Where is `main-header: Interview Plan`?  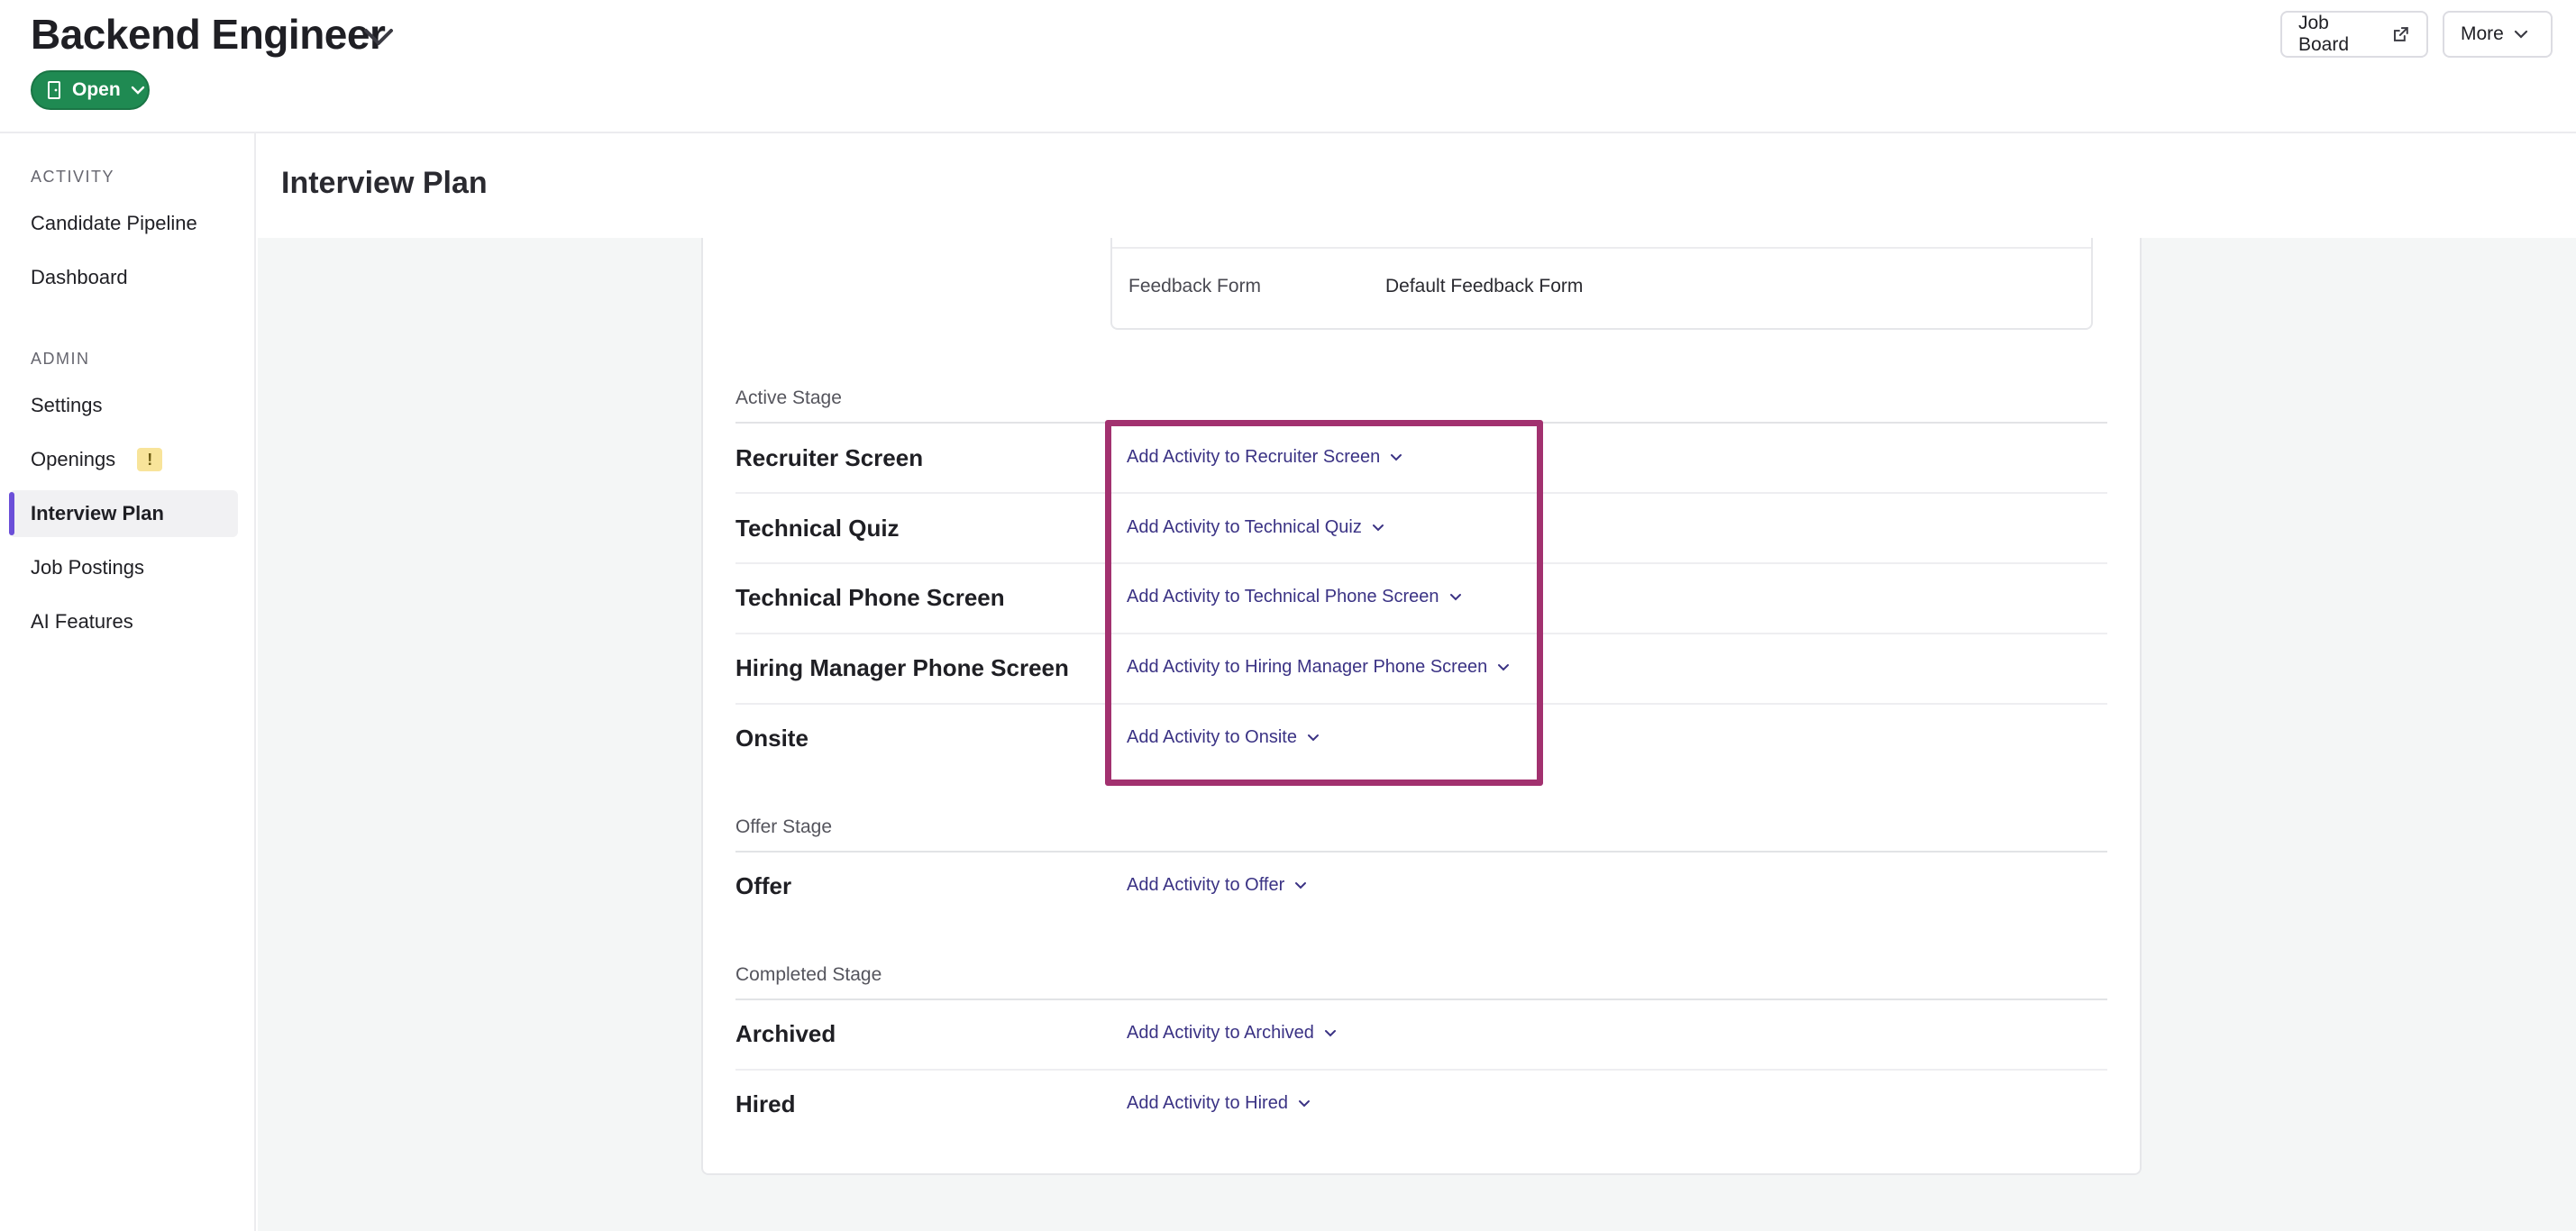 main-header: Interview Plan is located at coordinates (1417, 186).